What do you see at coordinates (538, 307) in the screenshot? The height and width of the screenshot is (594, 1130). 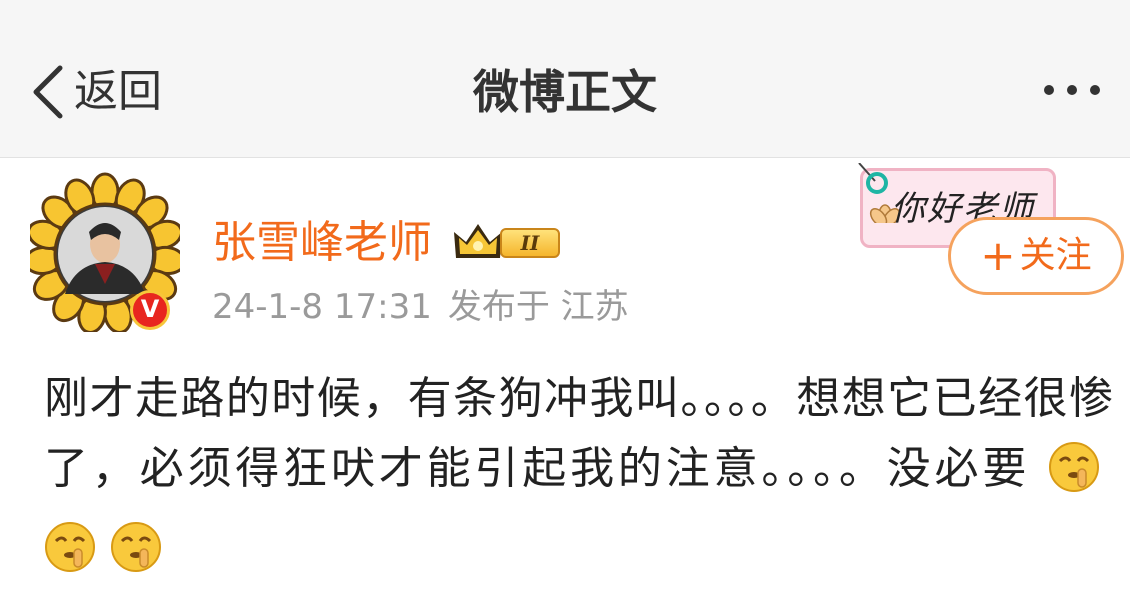 I see `post-location: 发布于 江苏` at bounding box center [538, 307].